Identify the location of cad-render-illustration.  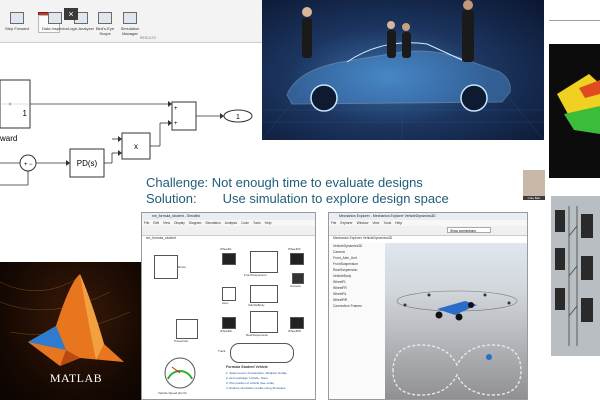
(578, 104).